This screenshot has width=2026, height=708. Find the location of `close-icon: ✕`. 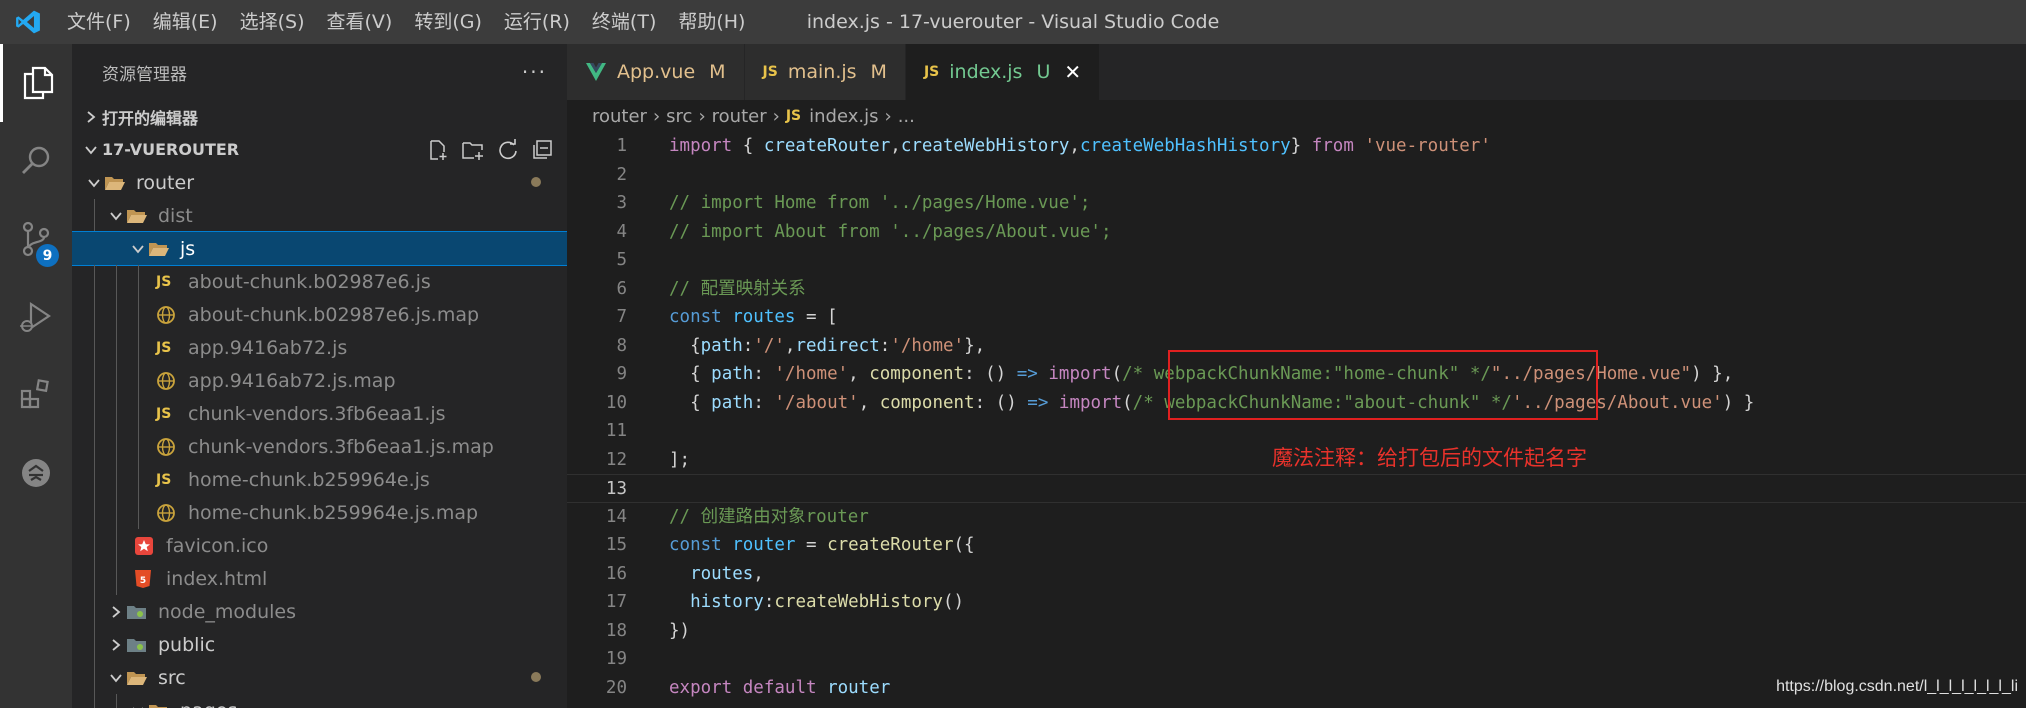

close-icon: ✕ is located at coordinates (1072, 72).